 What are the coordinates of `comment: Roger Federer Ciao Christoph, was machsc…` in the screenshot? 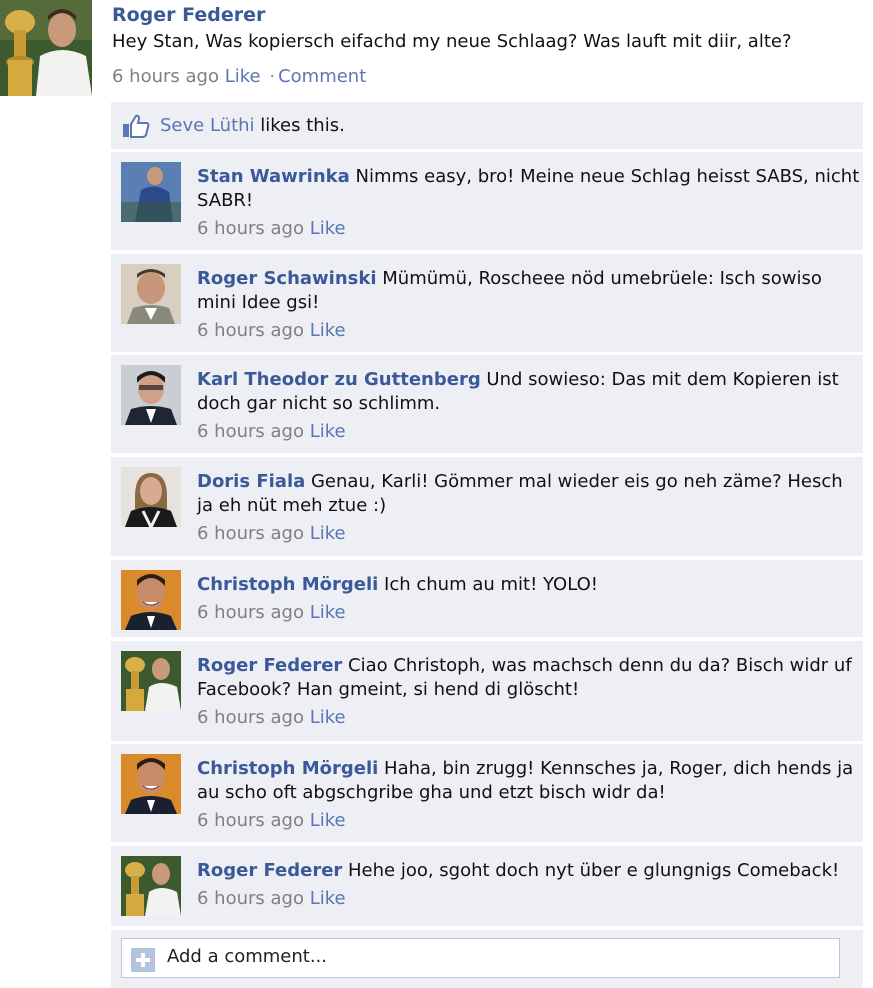 It's located at (487, 691).